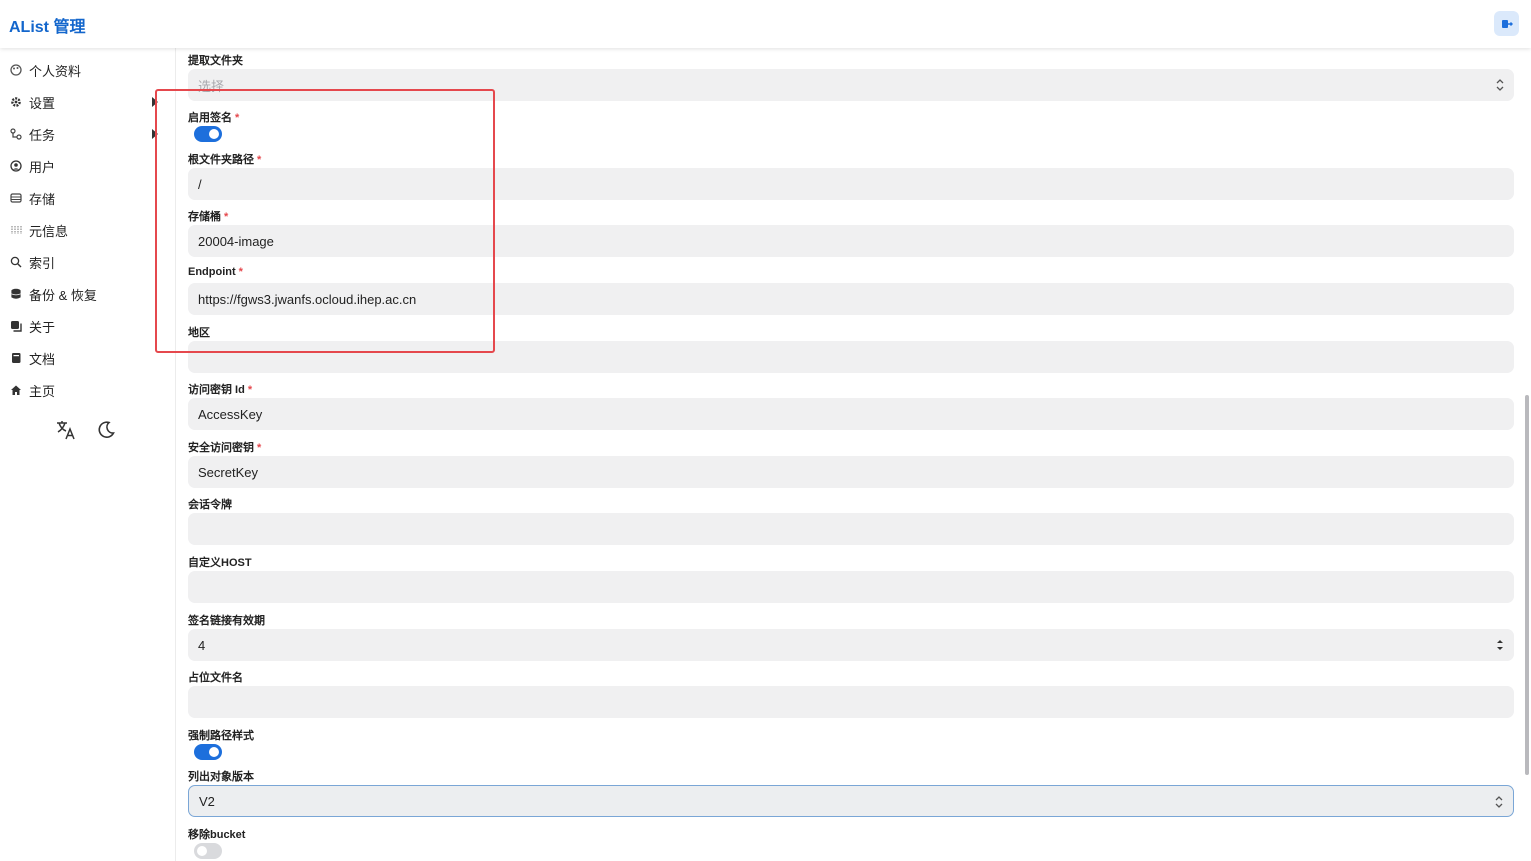 This screenshot has width=1531, height=861. Describe the element at coordinates (49, 231) in the screenshot. I see `sidebar-item-label: 元信息` at that location.